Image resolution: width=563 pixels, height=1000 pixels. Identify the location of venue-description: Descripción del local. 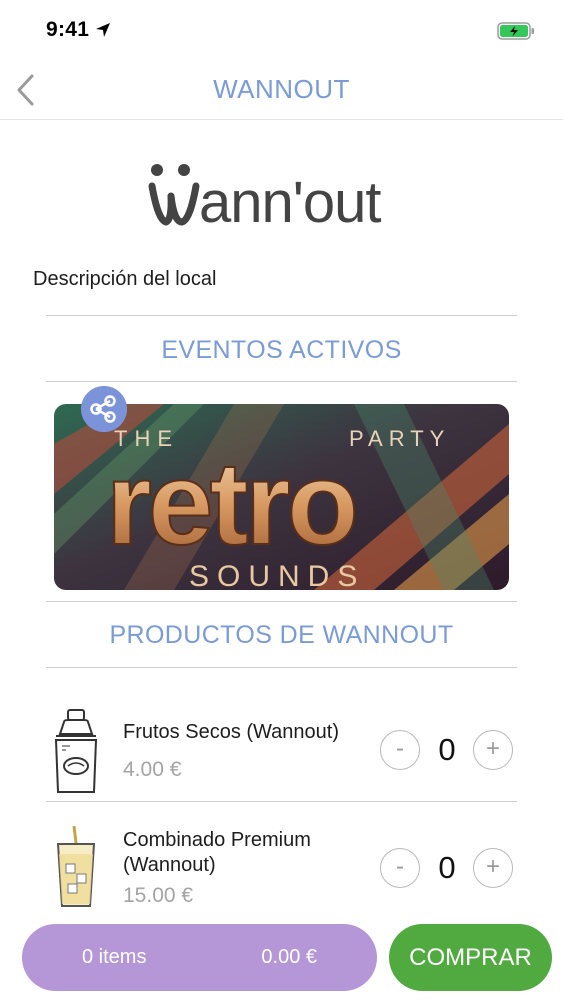
(125, 279).